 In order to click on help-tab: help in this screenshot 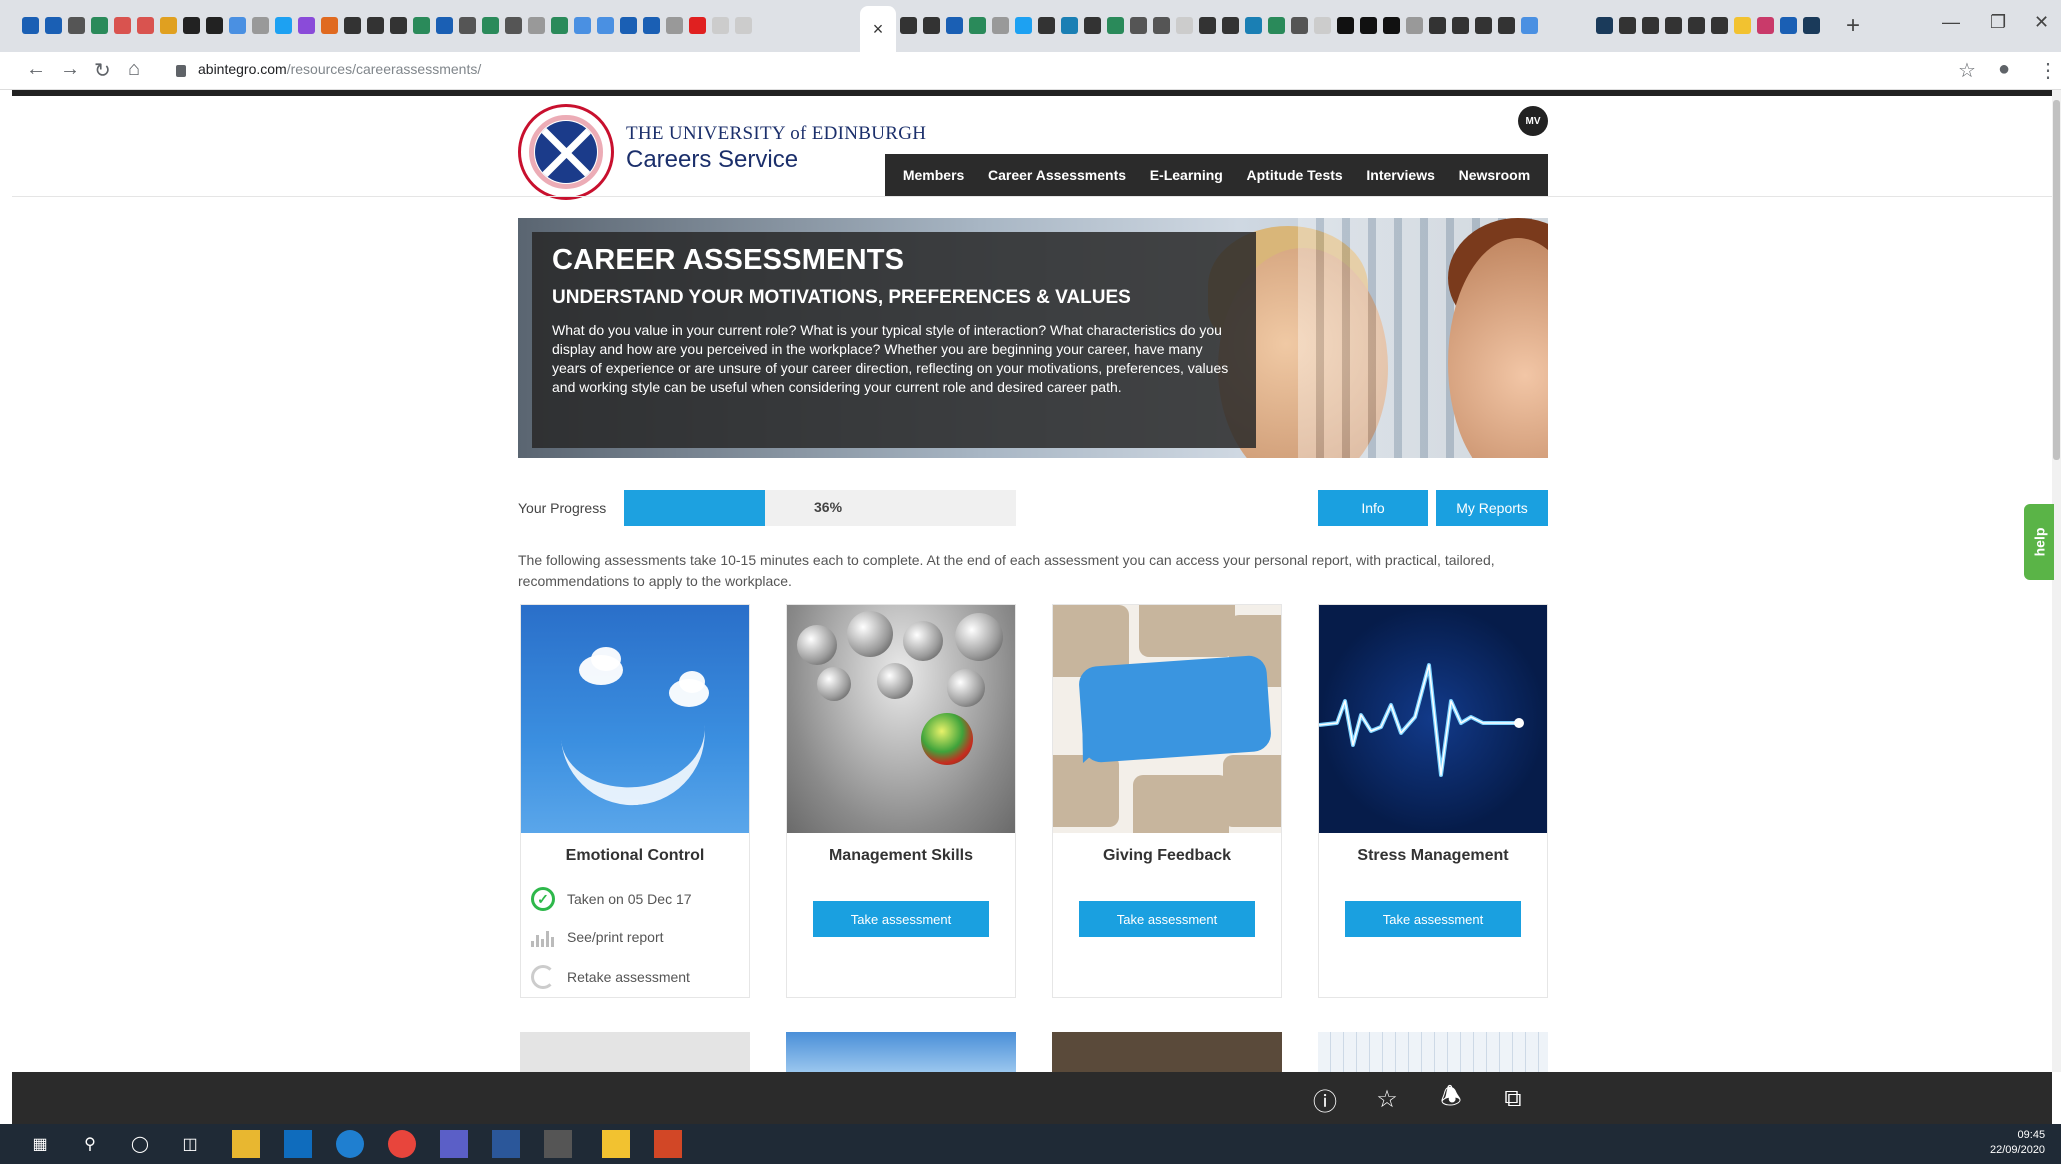, I will do `click(2039, 542)`.